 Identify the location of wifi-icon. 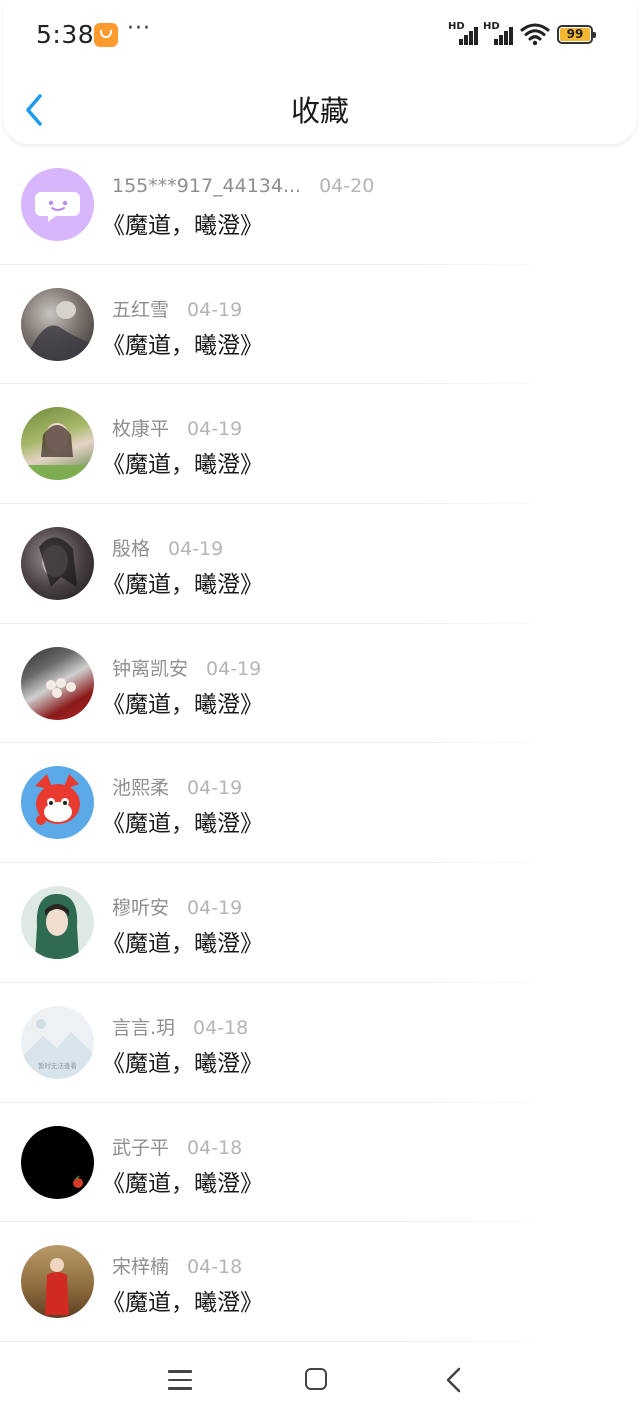
(535, 34).